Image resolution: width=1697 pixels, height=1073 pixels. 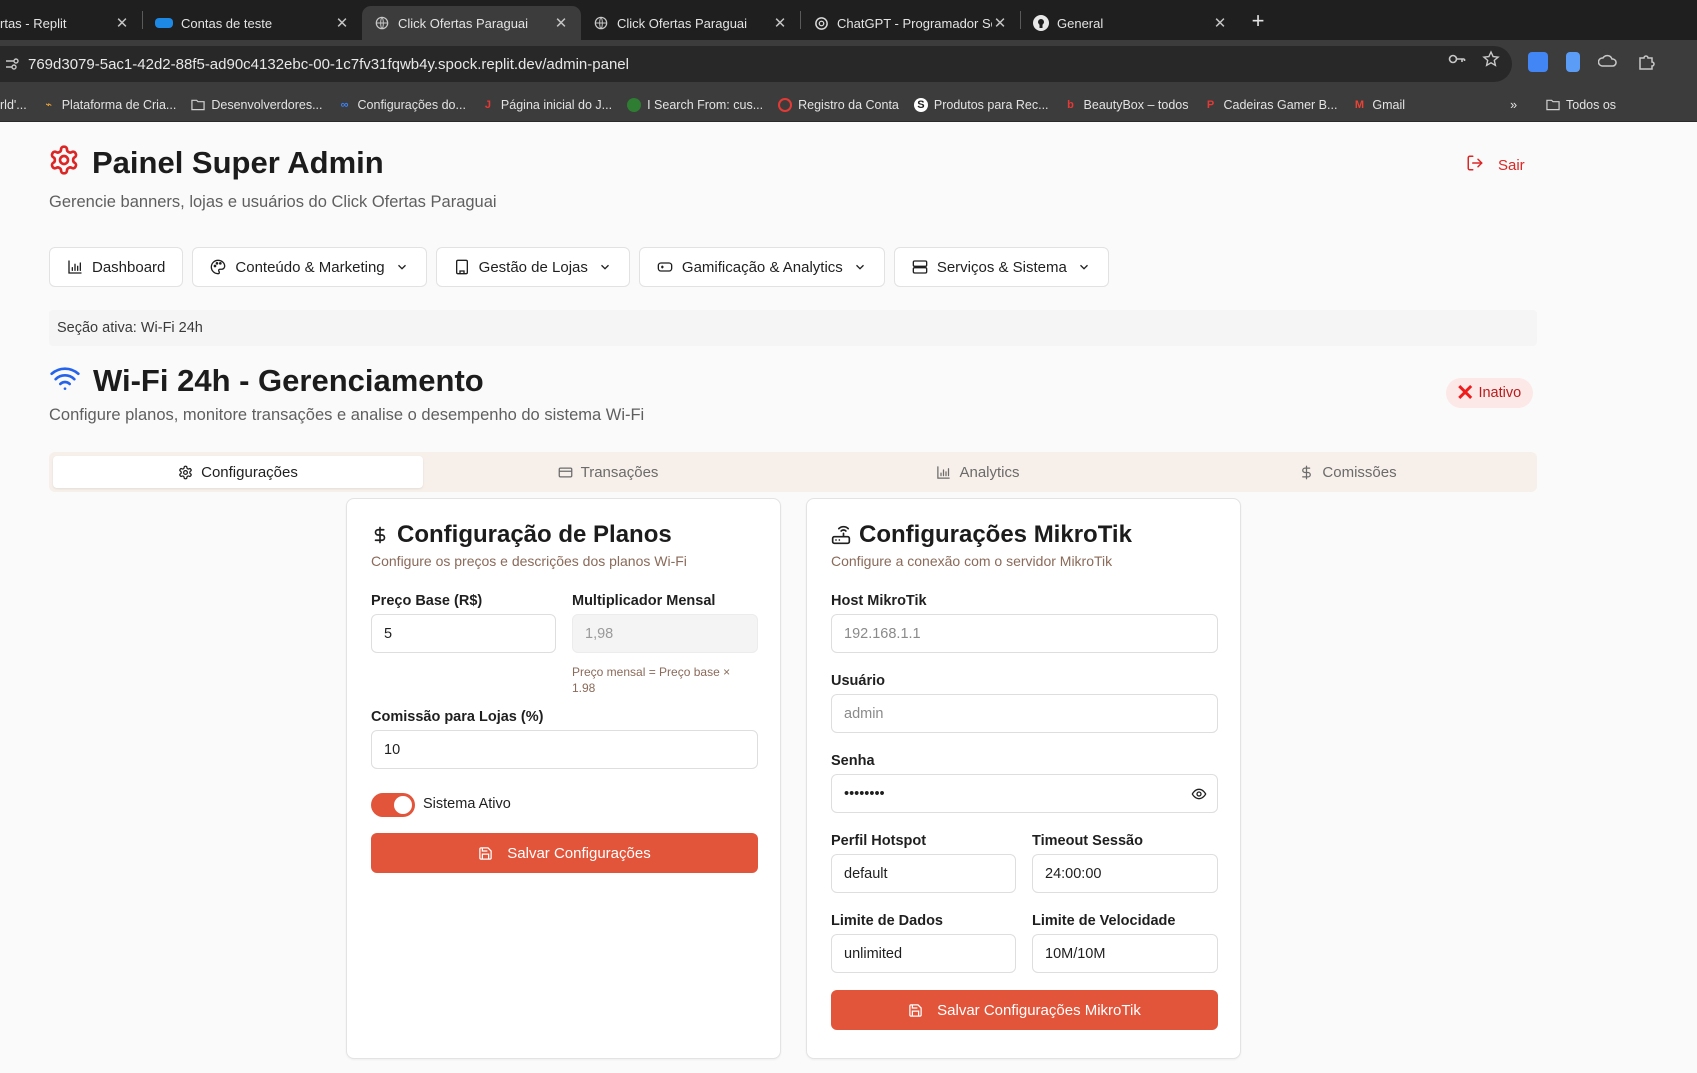 I want to click on nav-label: Gamificação & Analytics, so click(x=762, y=267).